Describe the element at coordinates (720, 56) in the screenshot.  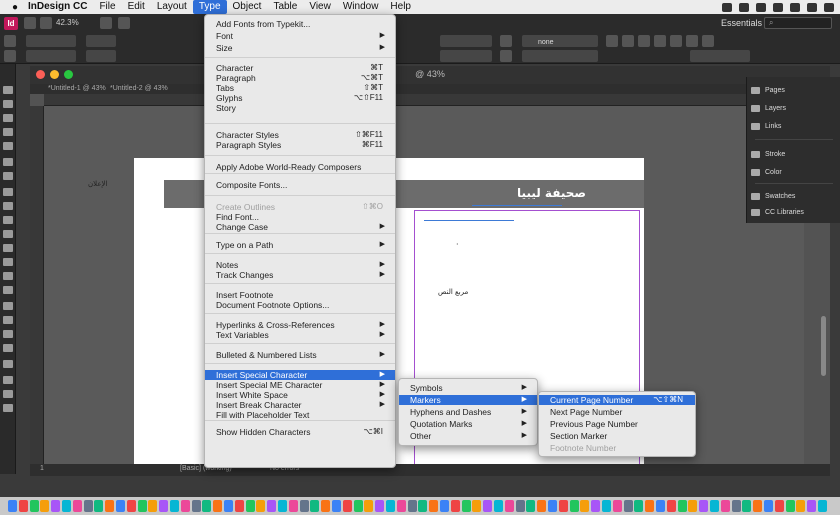
I see `adjustment-field` at that location.